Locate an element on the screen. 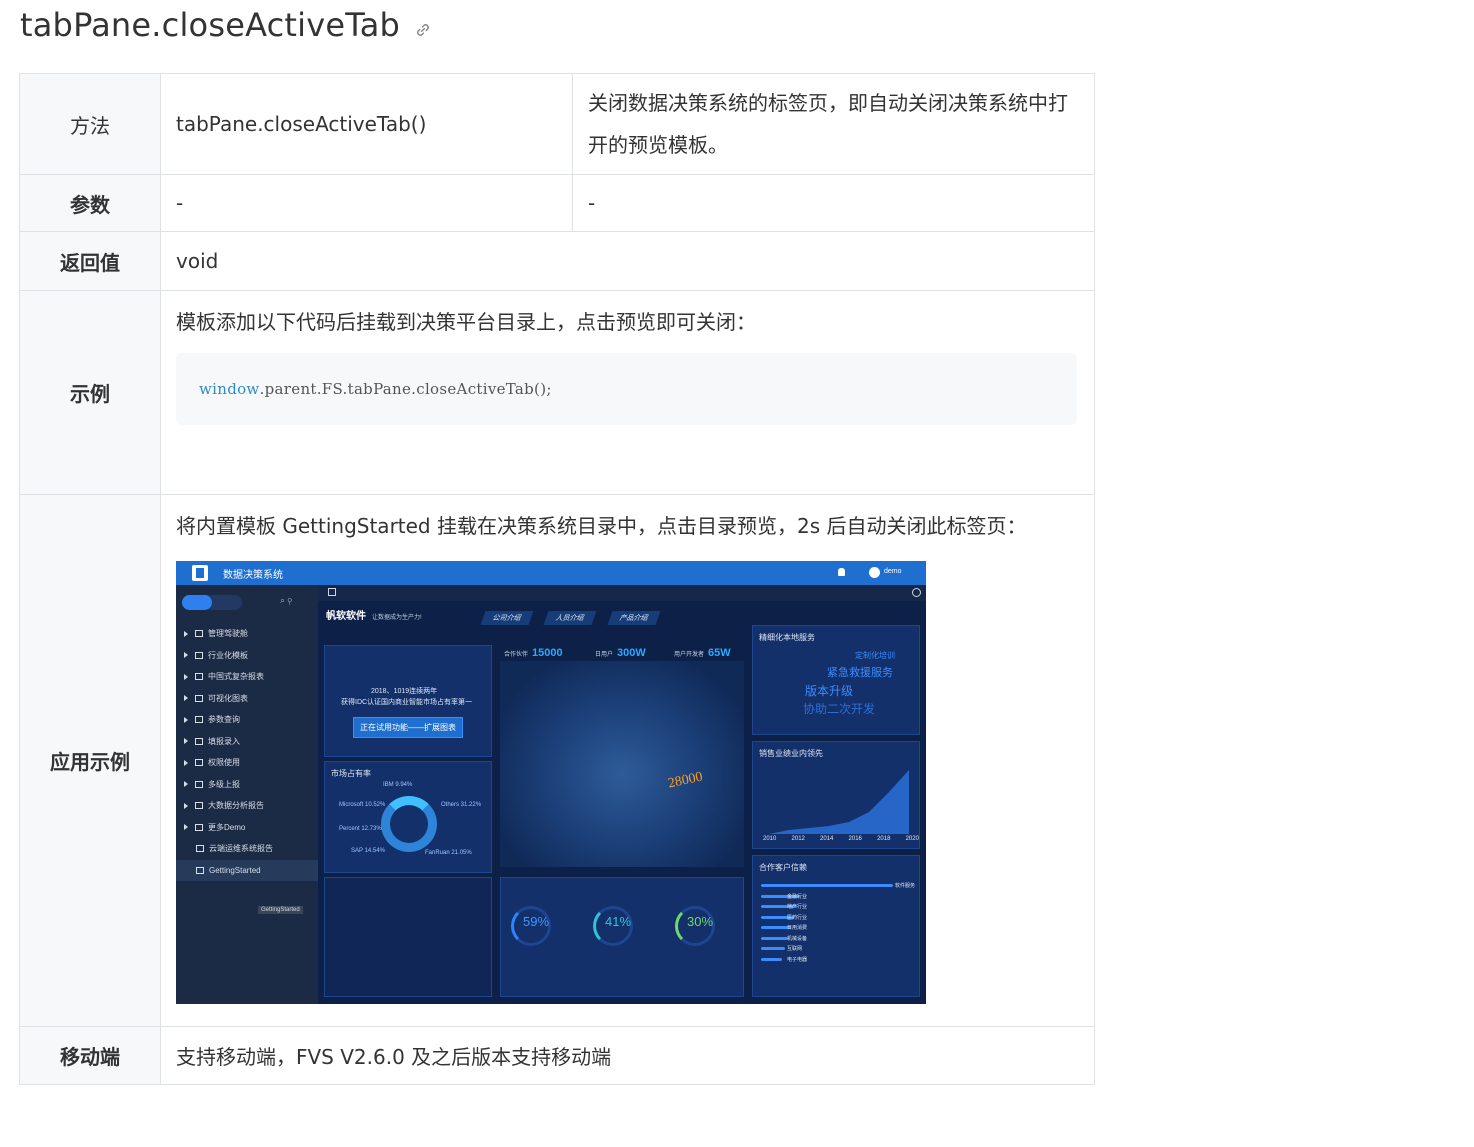  service-word-2: 版本升级 is located at coordinates (829, 691).